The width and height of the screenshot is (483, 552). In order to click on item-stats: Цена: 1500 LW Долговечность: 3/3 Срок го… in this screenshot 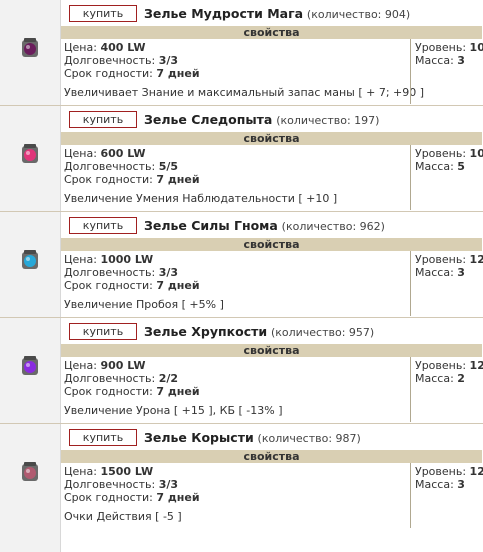, I will do `click(235, 494)`.